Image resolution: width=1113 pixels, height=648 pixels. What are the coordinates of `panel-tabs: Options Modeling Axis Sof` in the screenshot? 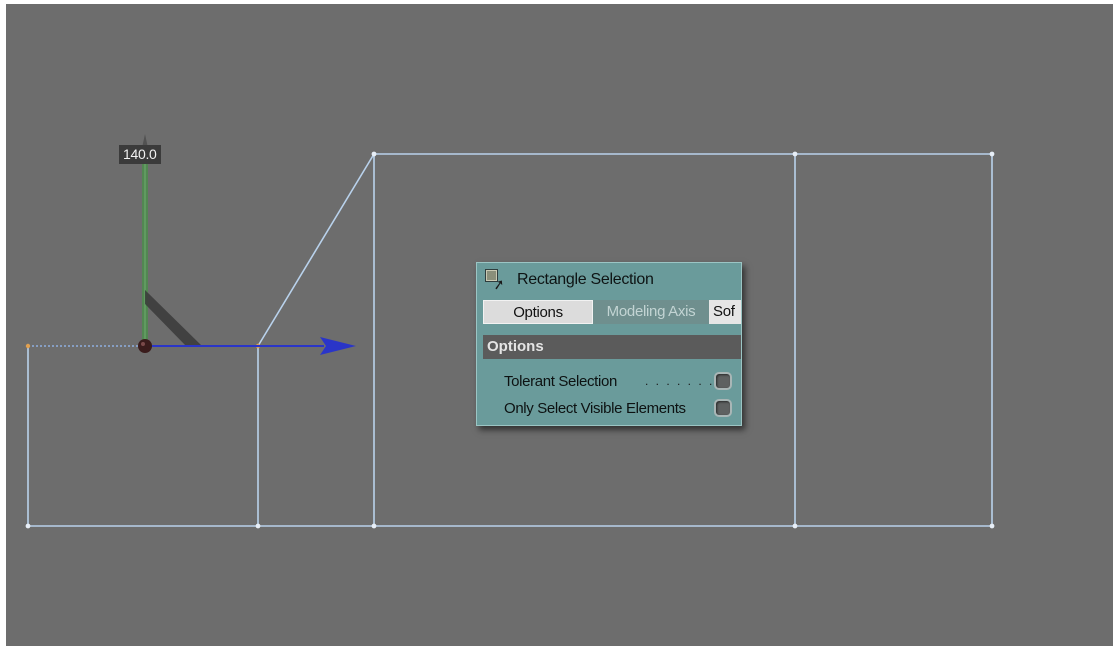 It's located at (612, 312).